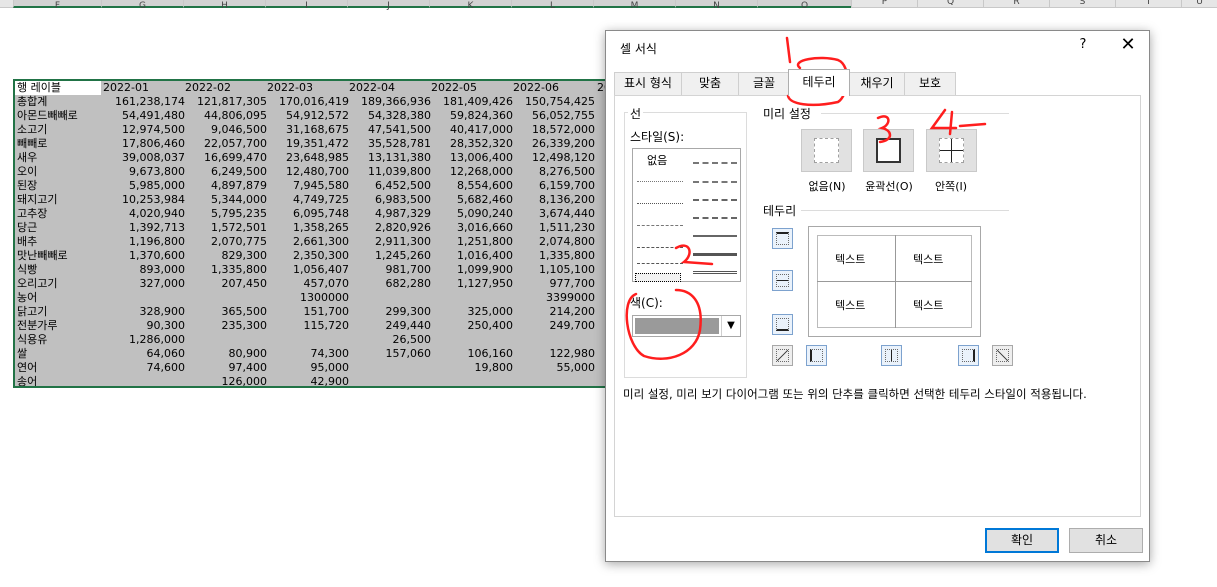 Image resolution: width=1217 pixels, height=587 pixels. What do you see at coordinates (308, 256) in the screenshot?
I see `pivot-value-cell: 2,350,300` at bounding box center [308, 256].